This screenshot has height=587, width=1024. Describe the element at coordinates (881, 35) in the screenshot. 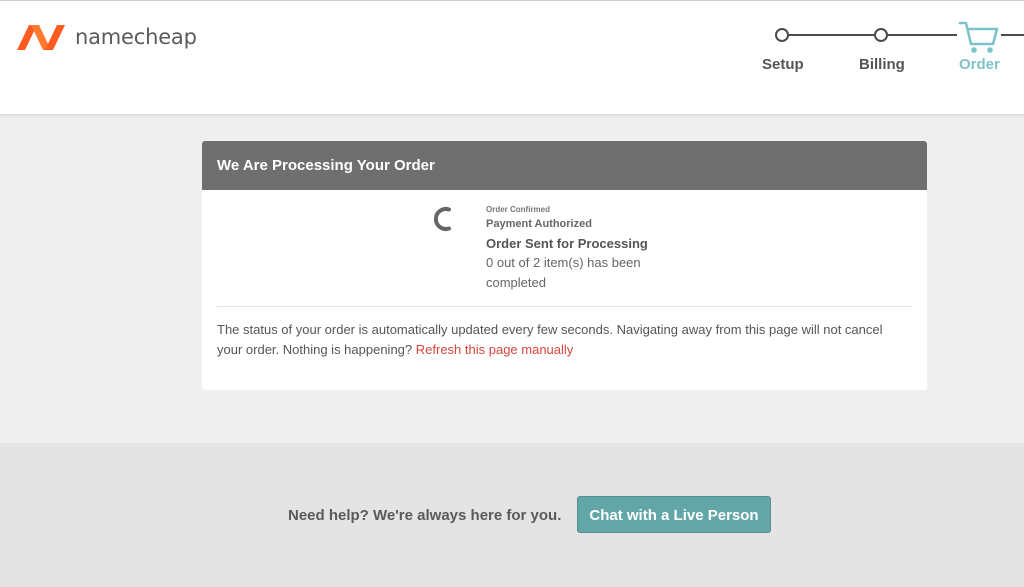

I see `step-billing-dot` at that location.